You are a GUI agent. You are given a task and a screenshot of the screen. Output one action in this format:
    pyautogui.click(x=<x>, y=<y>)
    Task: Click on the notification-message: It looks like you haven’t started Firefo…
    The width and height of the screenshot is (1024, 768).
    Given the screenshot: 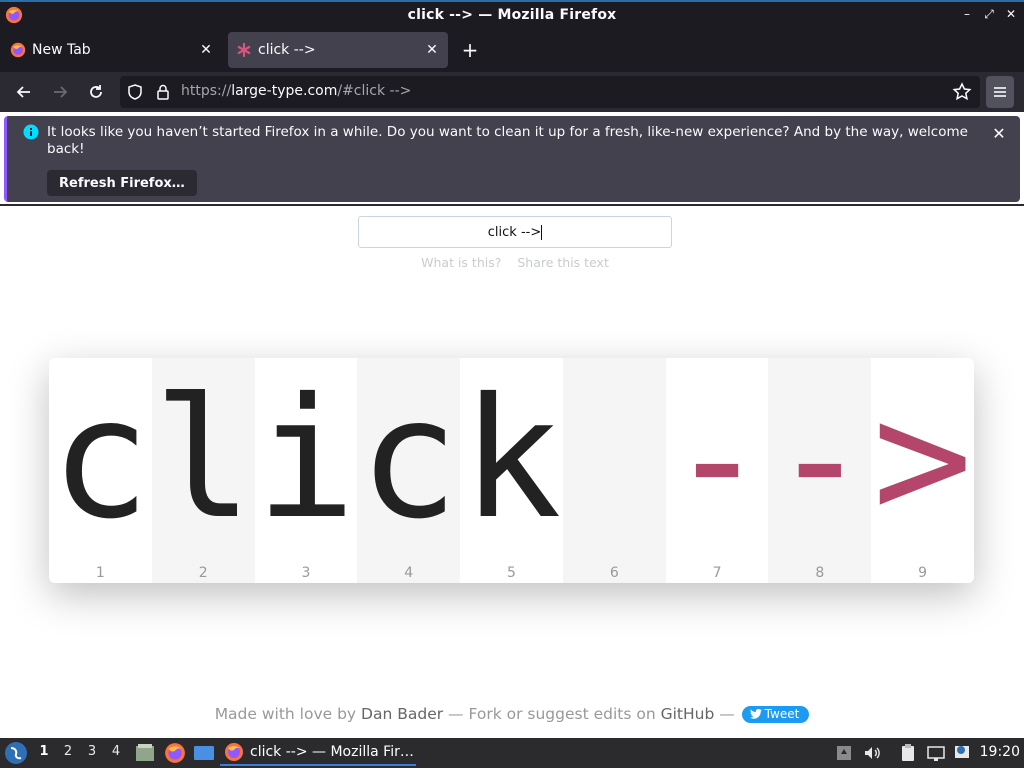 What is the action you would take?
    pyautogui.click(x=507, y=140)
    